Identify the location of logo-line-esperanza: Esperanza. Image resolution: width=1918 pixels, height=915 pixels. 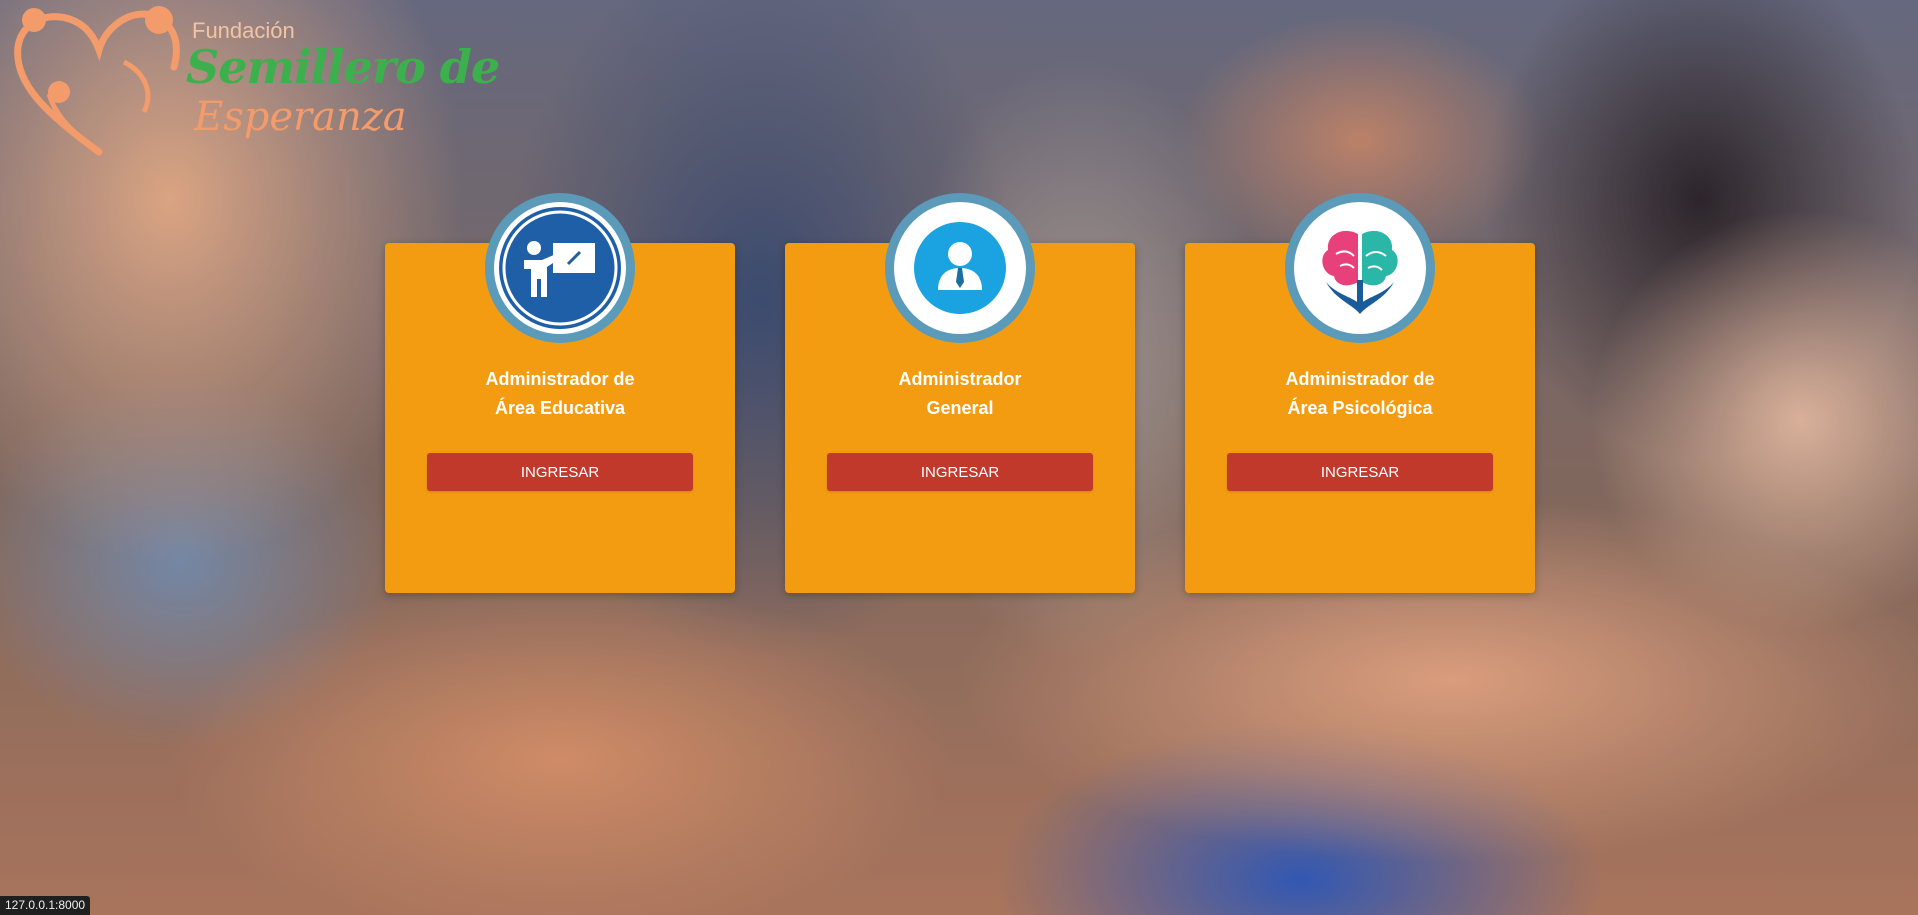
(300, 117).